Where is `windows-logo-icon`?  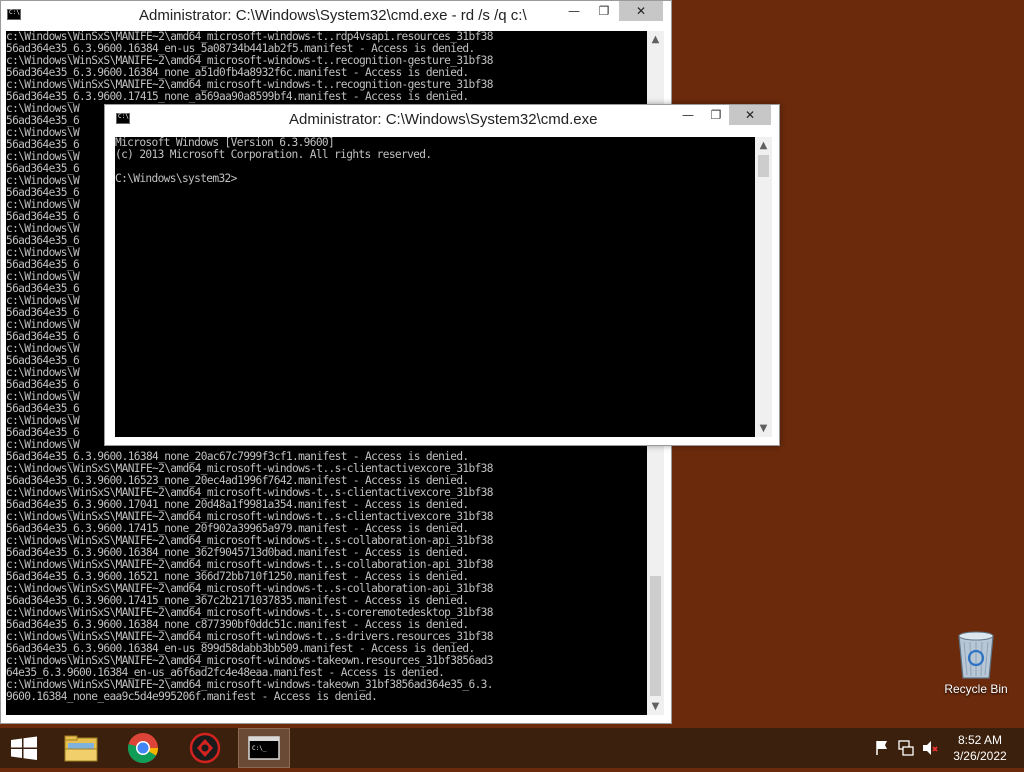
windows-logo-icon is located at coordinates (24, 748).